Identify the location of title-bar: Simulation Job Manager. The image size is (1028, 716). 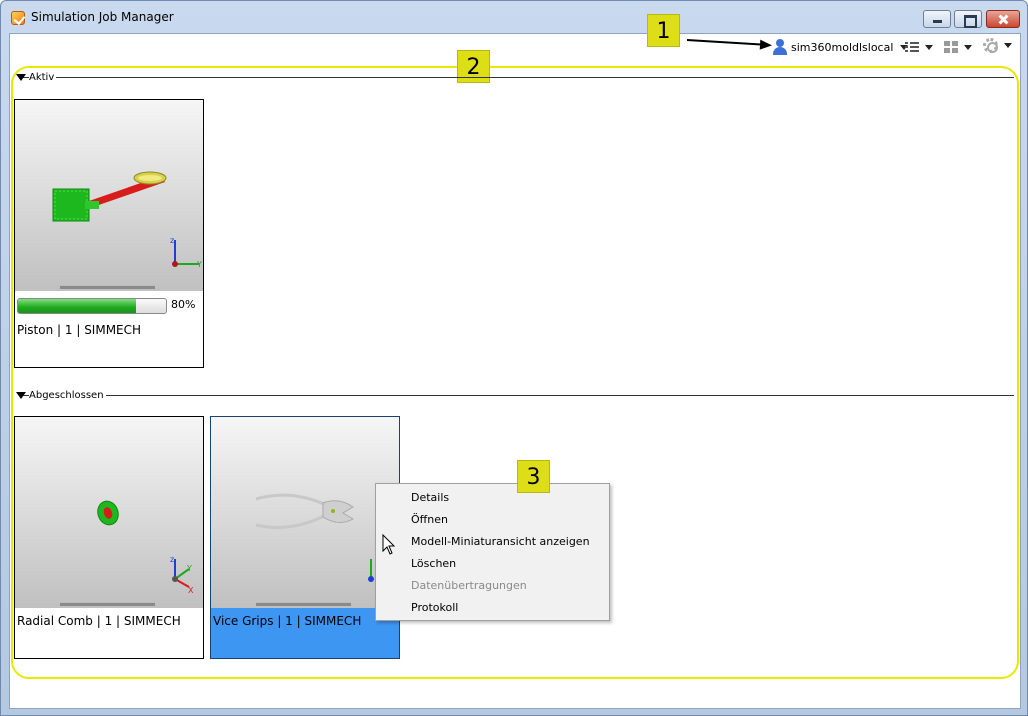
(514, 17).